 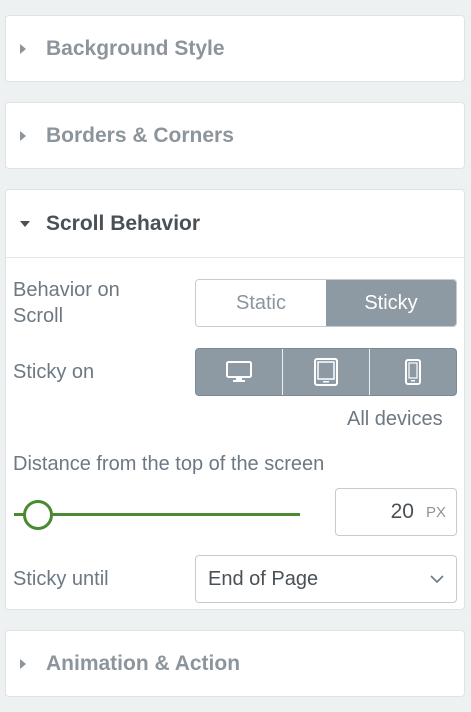 I want to click on panel-title: Animation & Action, so click(x=143, y=663).